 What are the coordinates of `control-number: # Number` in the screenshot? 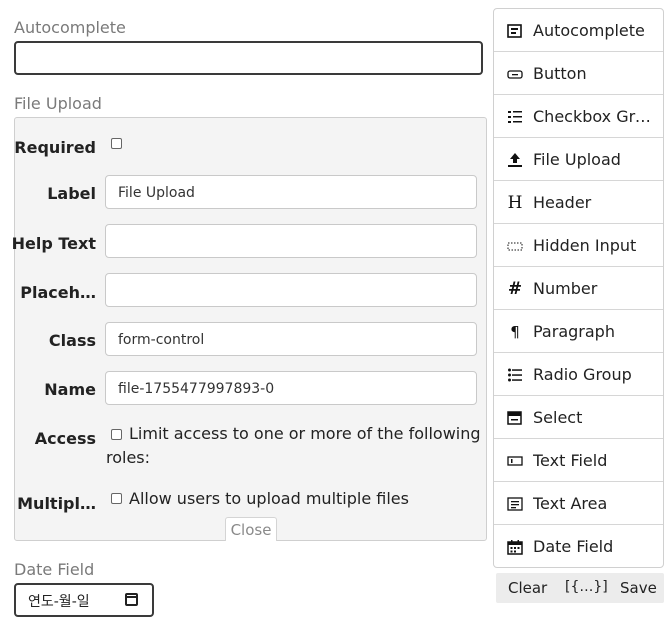 It's located at (578, 288).